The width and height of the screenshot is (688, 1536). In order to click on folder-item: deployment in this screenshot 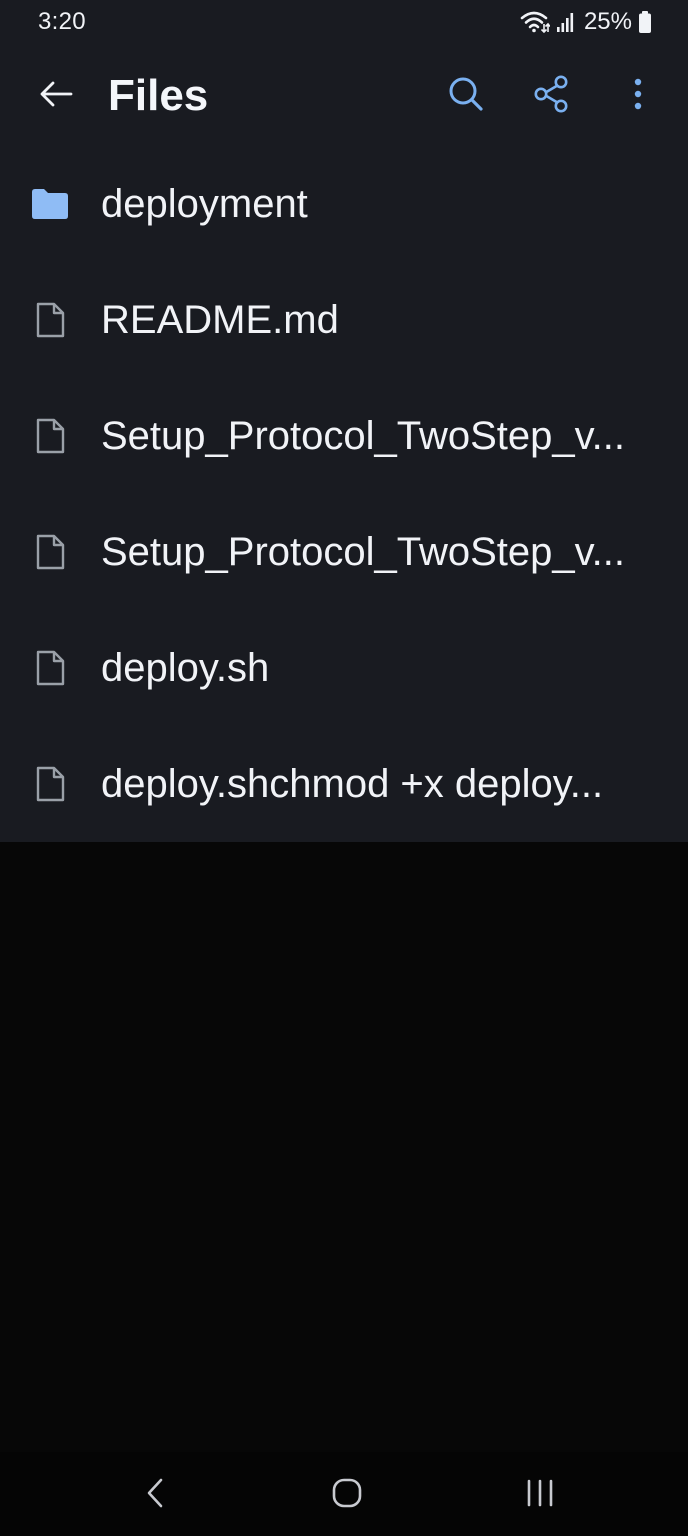, I will do `click(344, 204)`.